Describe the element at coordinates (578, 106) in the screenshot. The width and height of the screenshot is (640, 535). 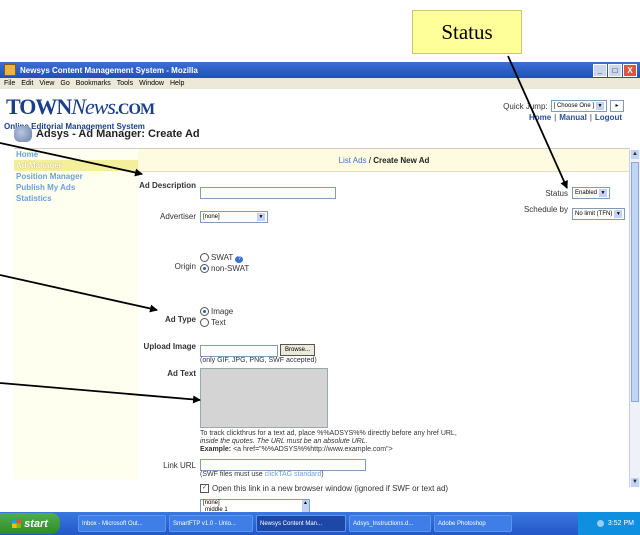
I see `quick-jump-select: [ Choose One ] ▼` at that location.